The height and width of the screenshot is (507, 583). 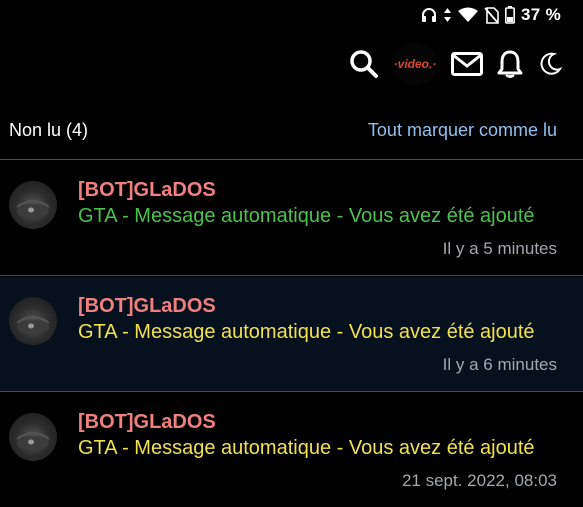 I want to click on notifications-header: Non lu (4) Tout marquer comme lu, so click(x=291, y=130).